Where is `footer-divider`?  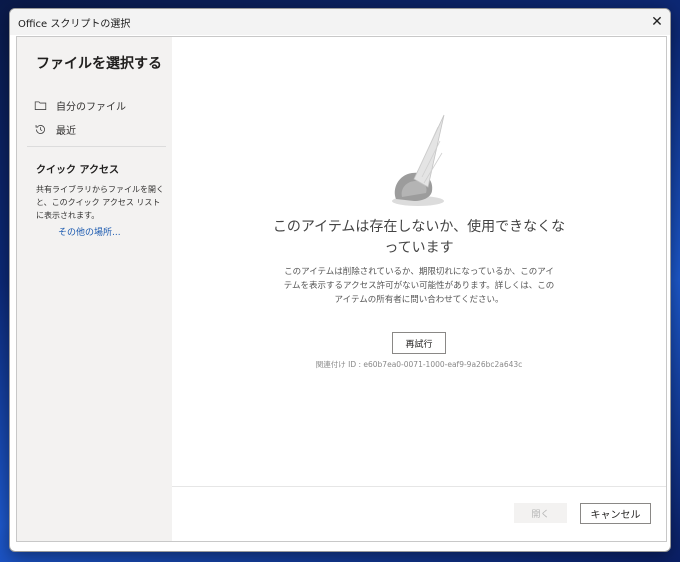
footer-divider is located at coordinates (419, 486).